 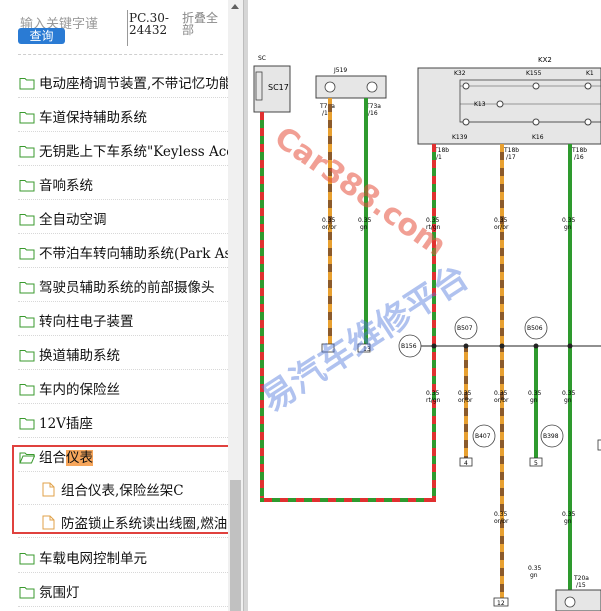 I want to click on tree-item: 12V插座, so click(x=123, y=421).